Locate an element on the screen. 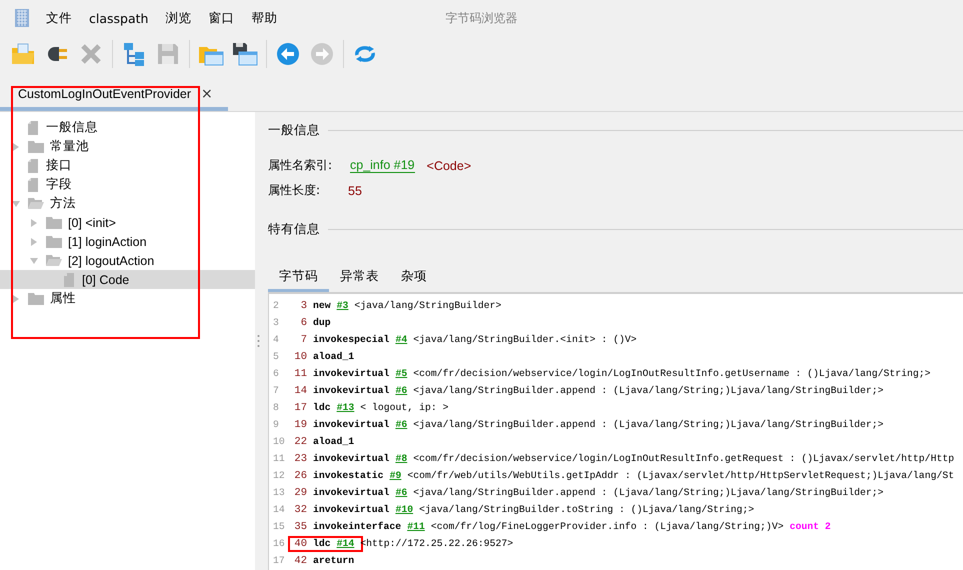 This screenshot has width=963, height=570. count-label: count 2 is located at coordinates (810, 526).